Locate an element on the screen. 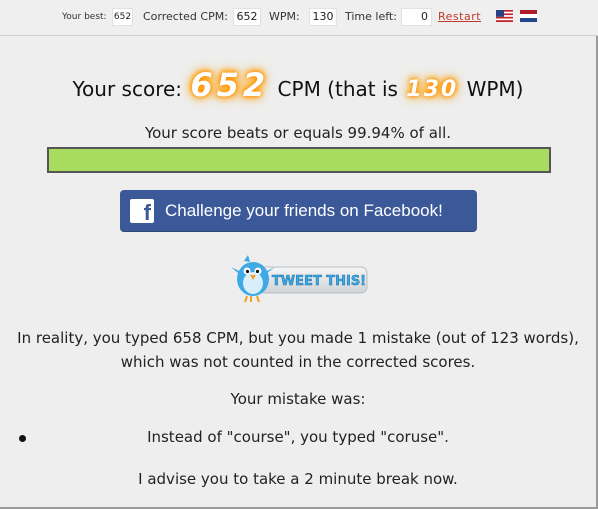 Image resolution: width=598 pixels, height=509 pixels. time-left-label: Time left: is located at coordinates (371, 16).